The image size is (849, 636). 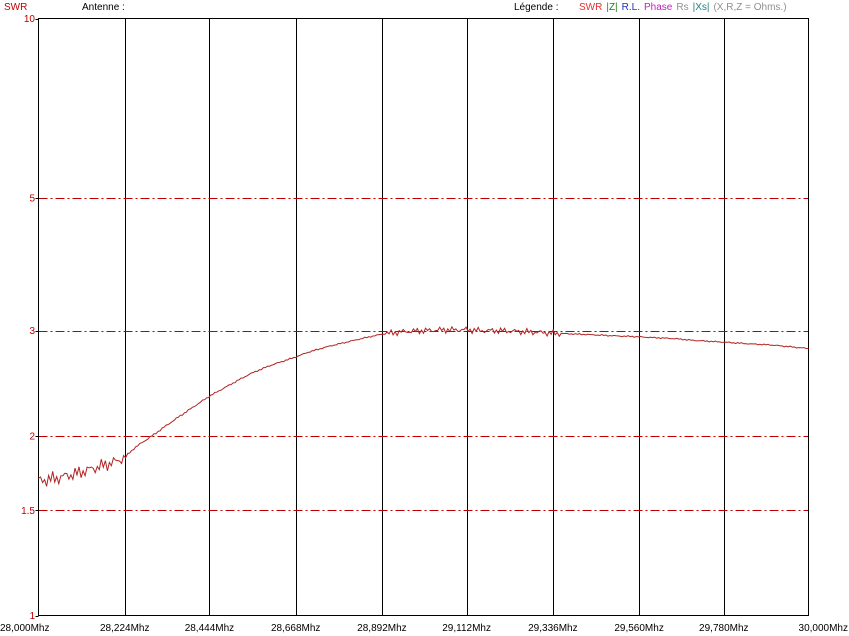 What do you see at coordinates (32, 331) in the screenshot?
I see `y-tick-label: 3` at bounding box center [32, 331].